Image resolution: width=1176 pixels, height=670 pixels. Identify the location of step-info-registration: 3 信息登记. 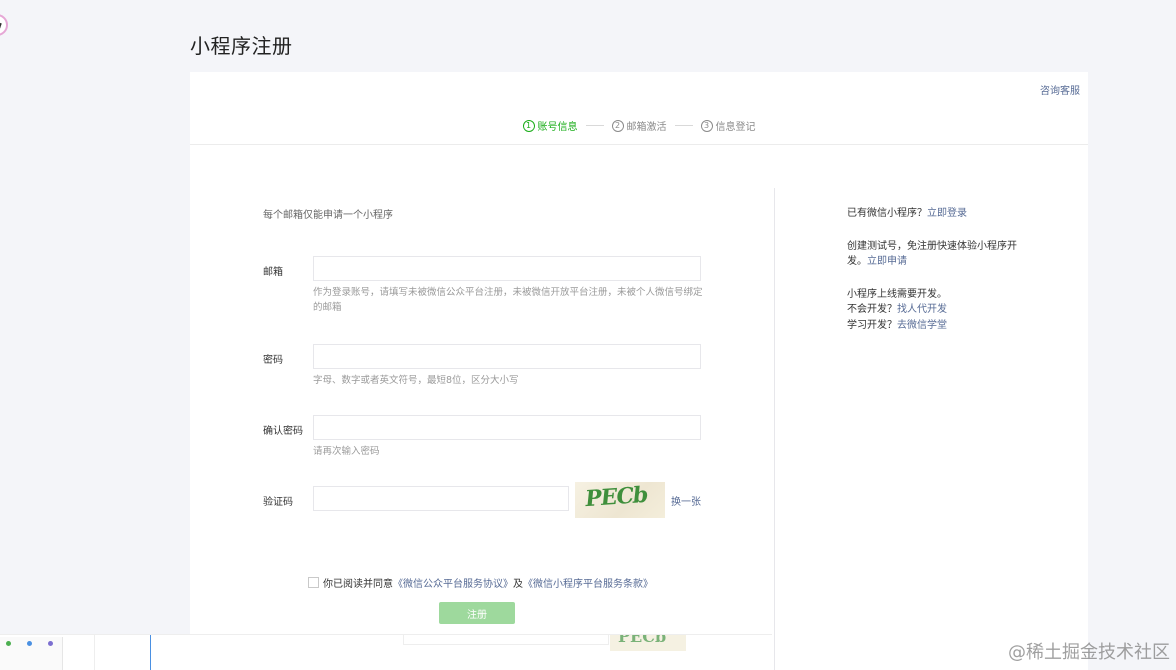
(728, 125).